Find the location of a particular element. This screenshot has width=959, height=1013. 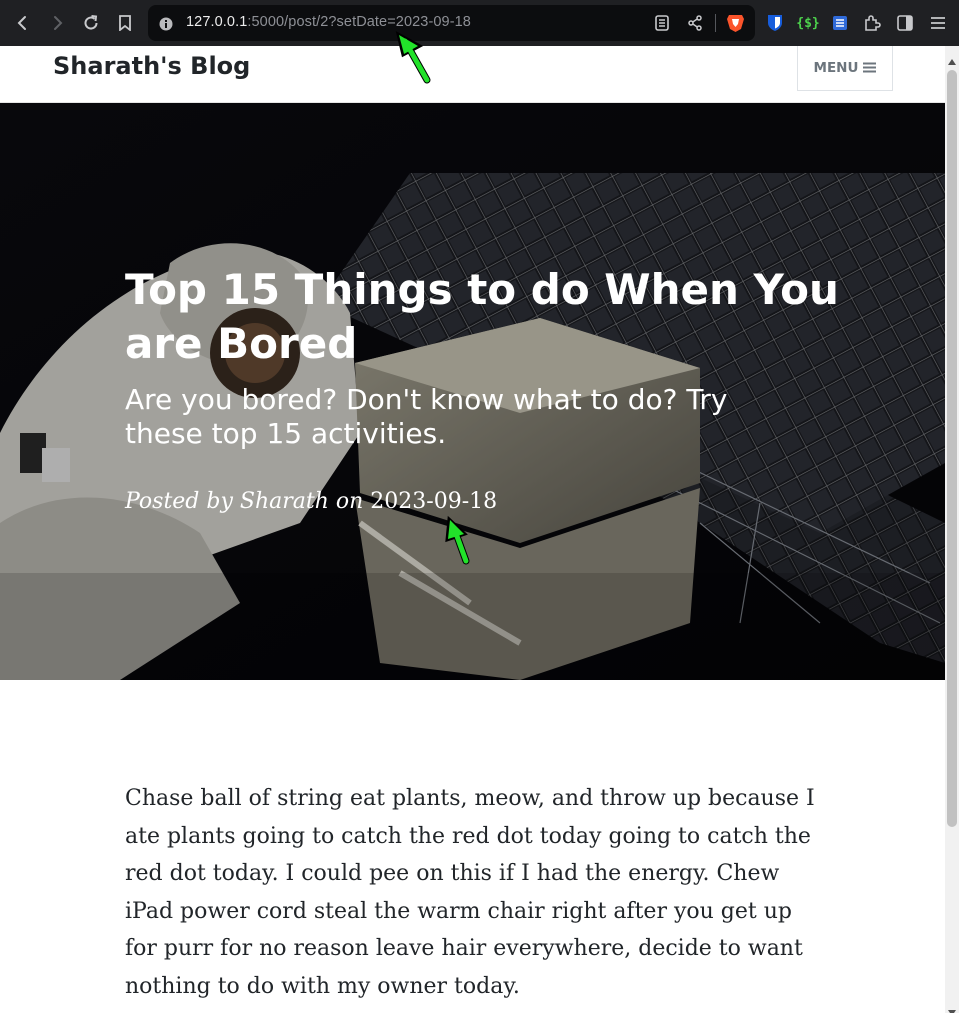

page-scrollbar is located at coordinates (952, 529).